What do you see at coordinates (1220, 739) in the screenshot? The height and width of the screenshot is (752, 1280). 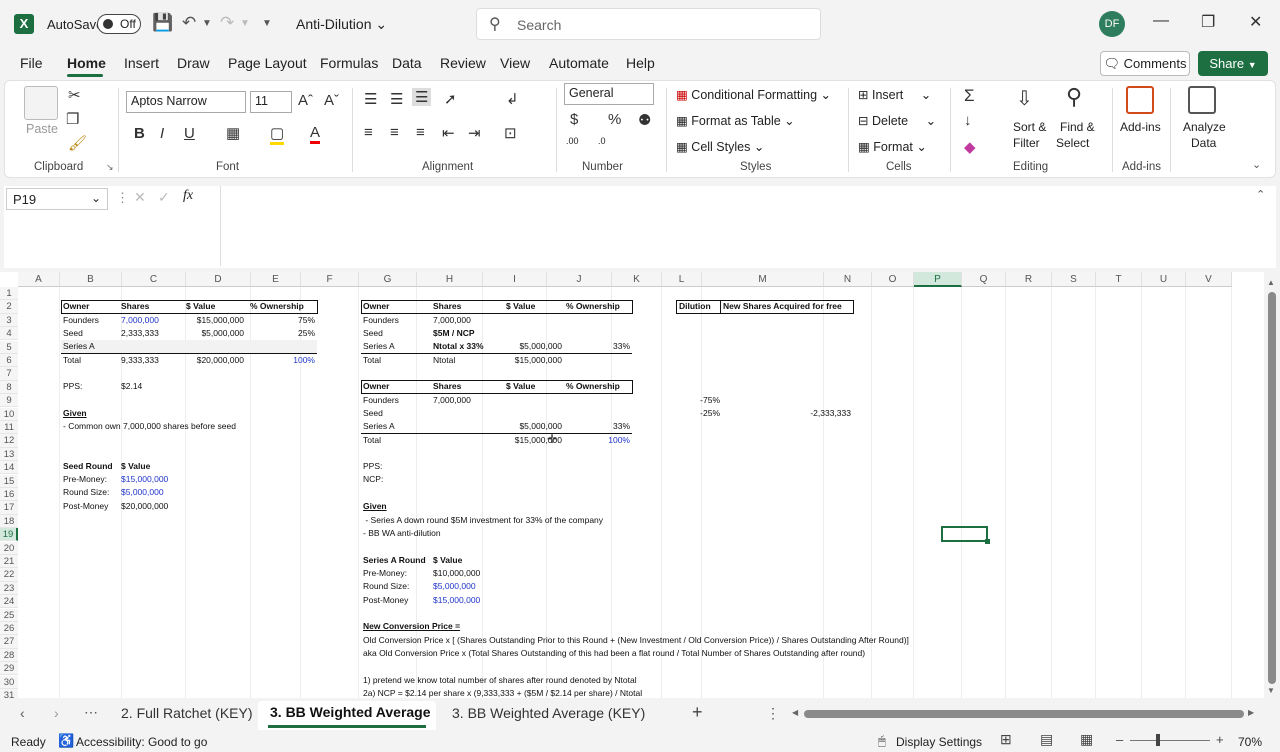 I see `zoom-in-icon: +` at bounding box center [1220, 739].